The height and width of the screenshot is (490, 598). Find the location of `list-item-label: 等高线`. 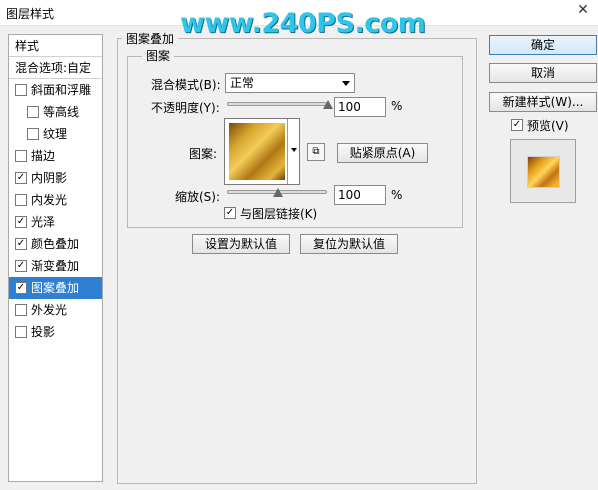

list-item-label: 等高线 is located at coordinates (61, 112).